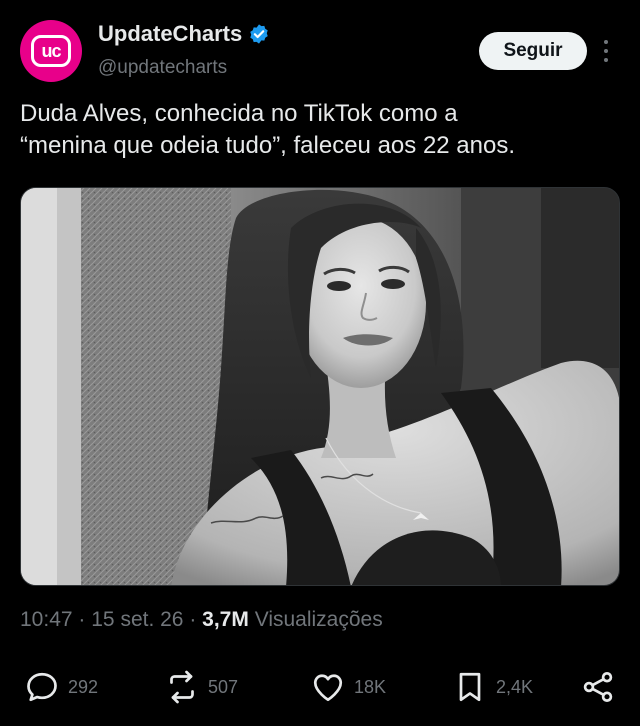 The width and height of the screenshot is (640, 726). Describe the element at coordinates (470, 687) in the screenshot. I see `bookmark-icon` at that location.